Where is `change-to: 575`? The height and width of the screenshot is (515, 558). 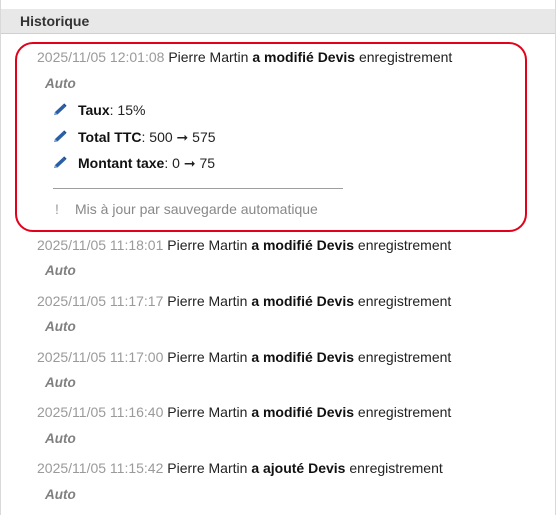 change-to: 575 is located at coordinates (204, 137).